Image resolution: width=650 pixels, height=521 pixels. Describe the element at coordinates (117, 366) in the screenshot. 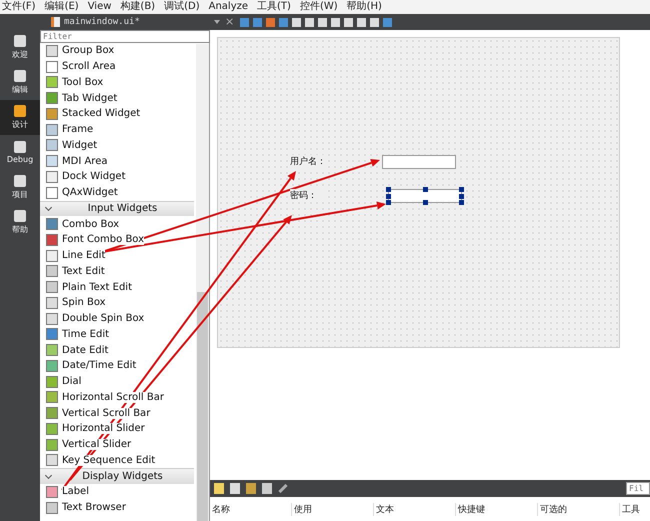

I see `widget-item: Date/Time Edit` at that location.